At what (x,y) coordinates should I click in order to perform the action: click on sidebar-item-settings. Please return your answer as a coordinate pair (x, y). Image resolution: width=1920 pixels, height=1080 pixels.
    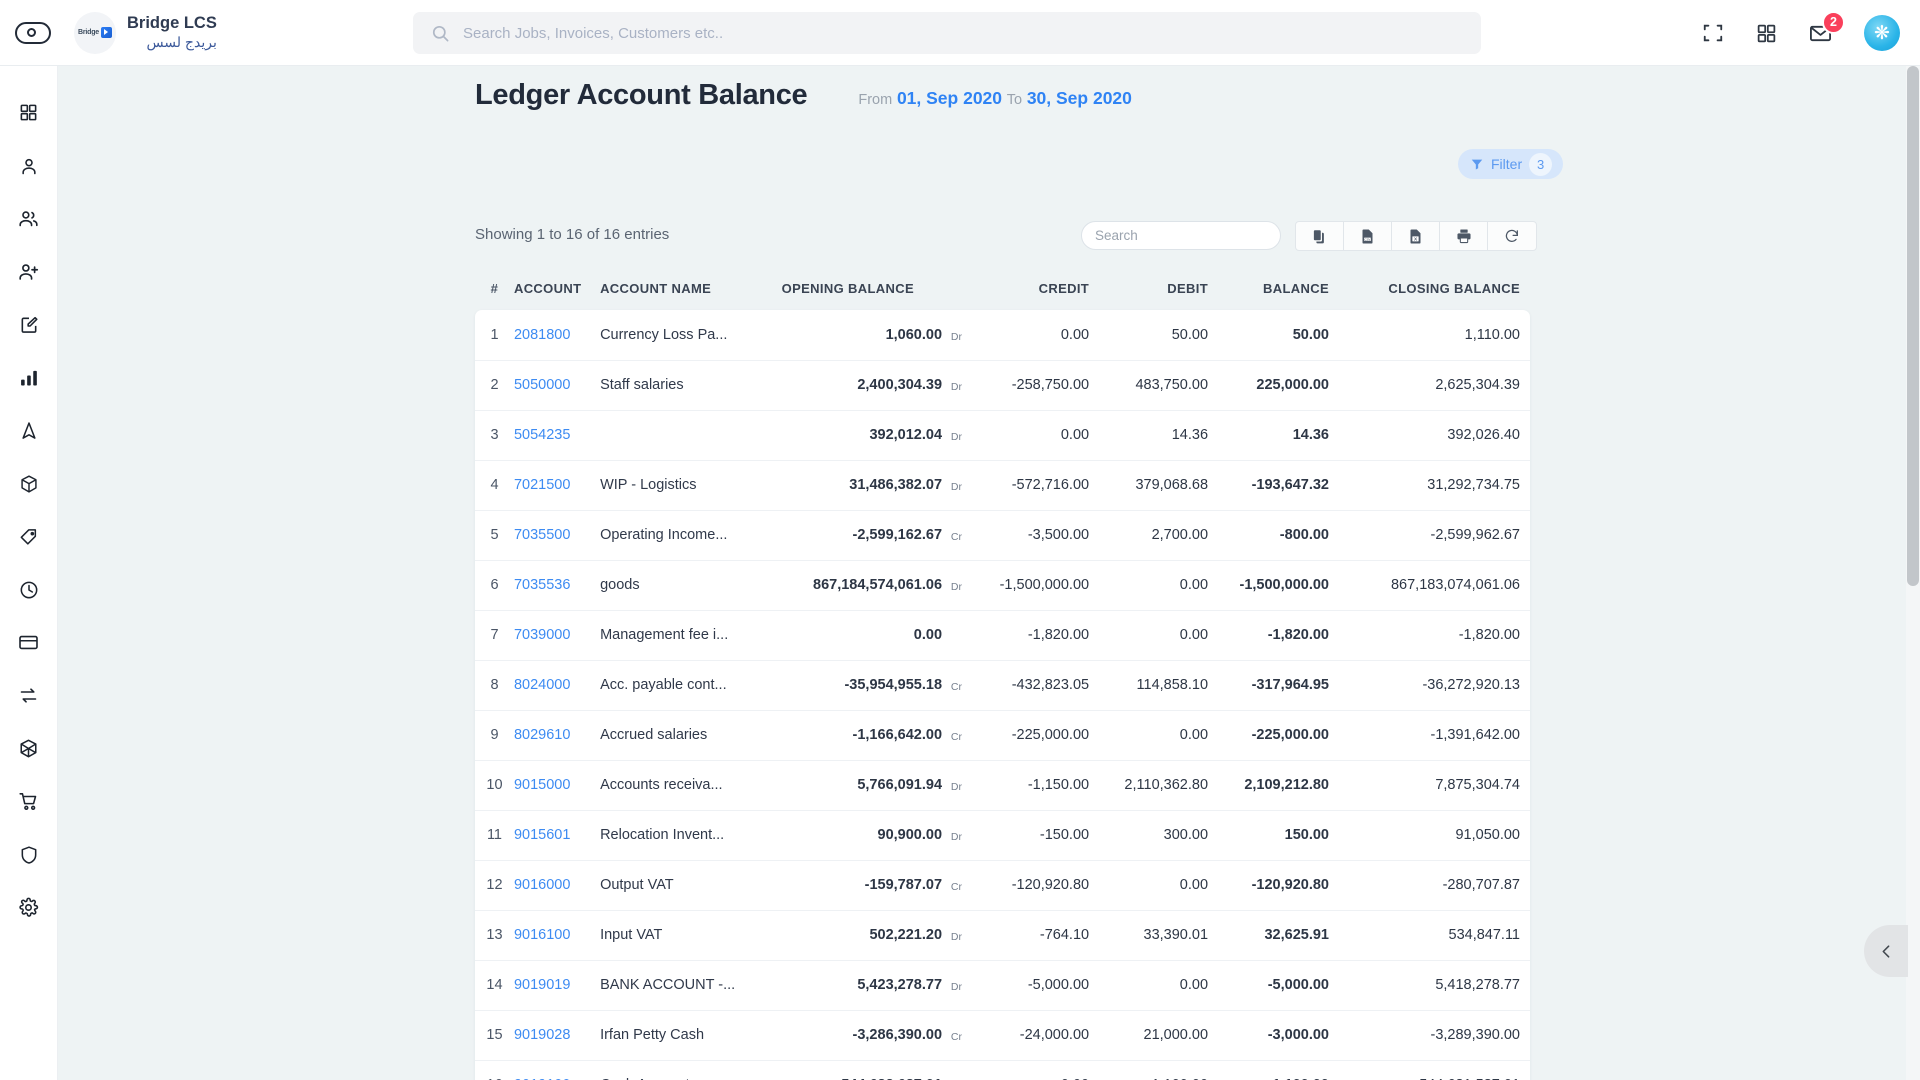
    Looking at the image, I should click on (29, 907).